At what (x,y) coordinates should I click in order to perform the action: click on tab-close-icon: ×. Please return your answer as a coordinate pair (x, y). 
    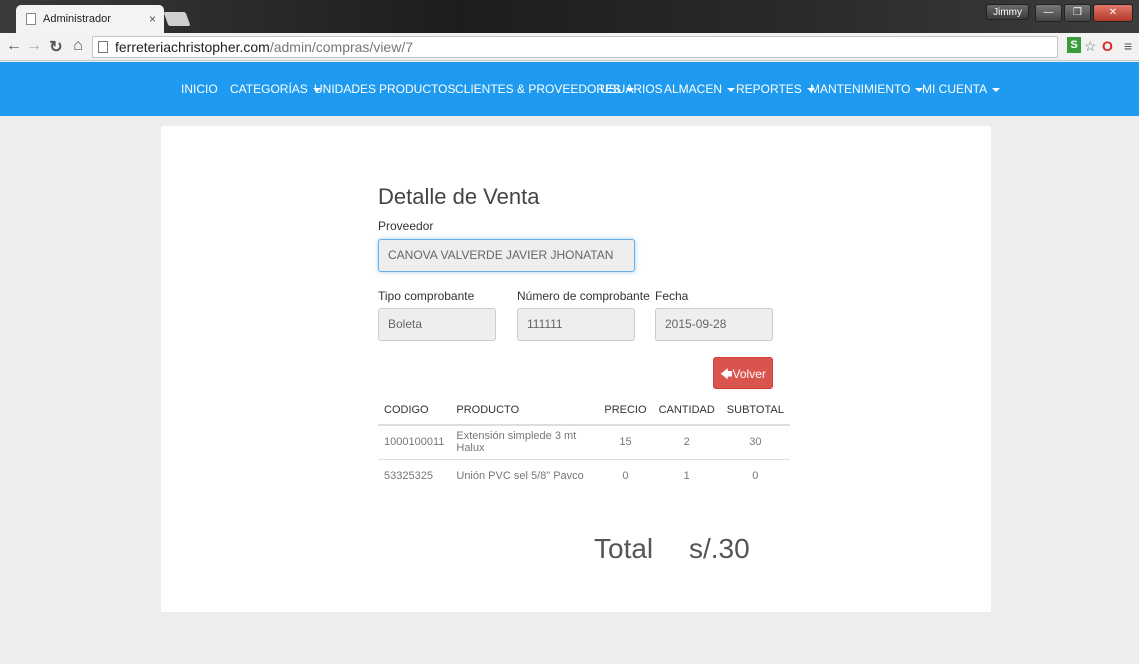
    Looking at the image, I should click on (152, 19).